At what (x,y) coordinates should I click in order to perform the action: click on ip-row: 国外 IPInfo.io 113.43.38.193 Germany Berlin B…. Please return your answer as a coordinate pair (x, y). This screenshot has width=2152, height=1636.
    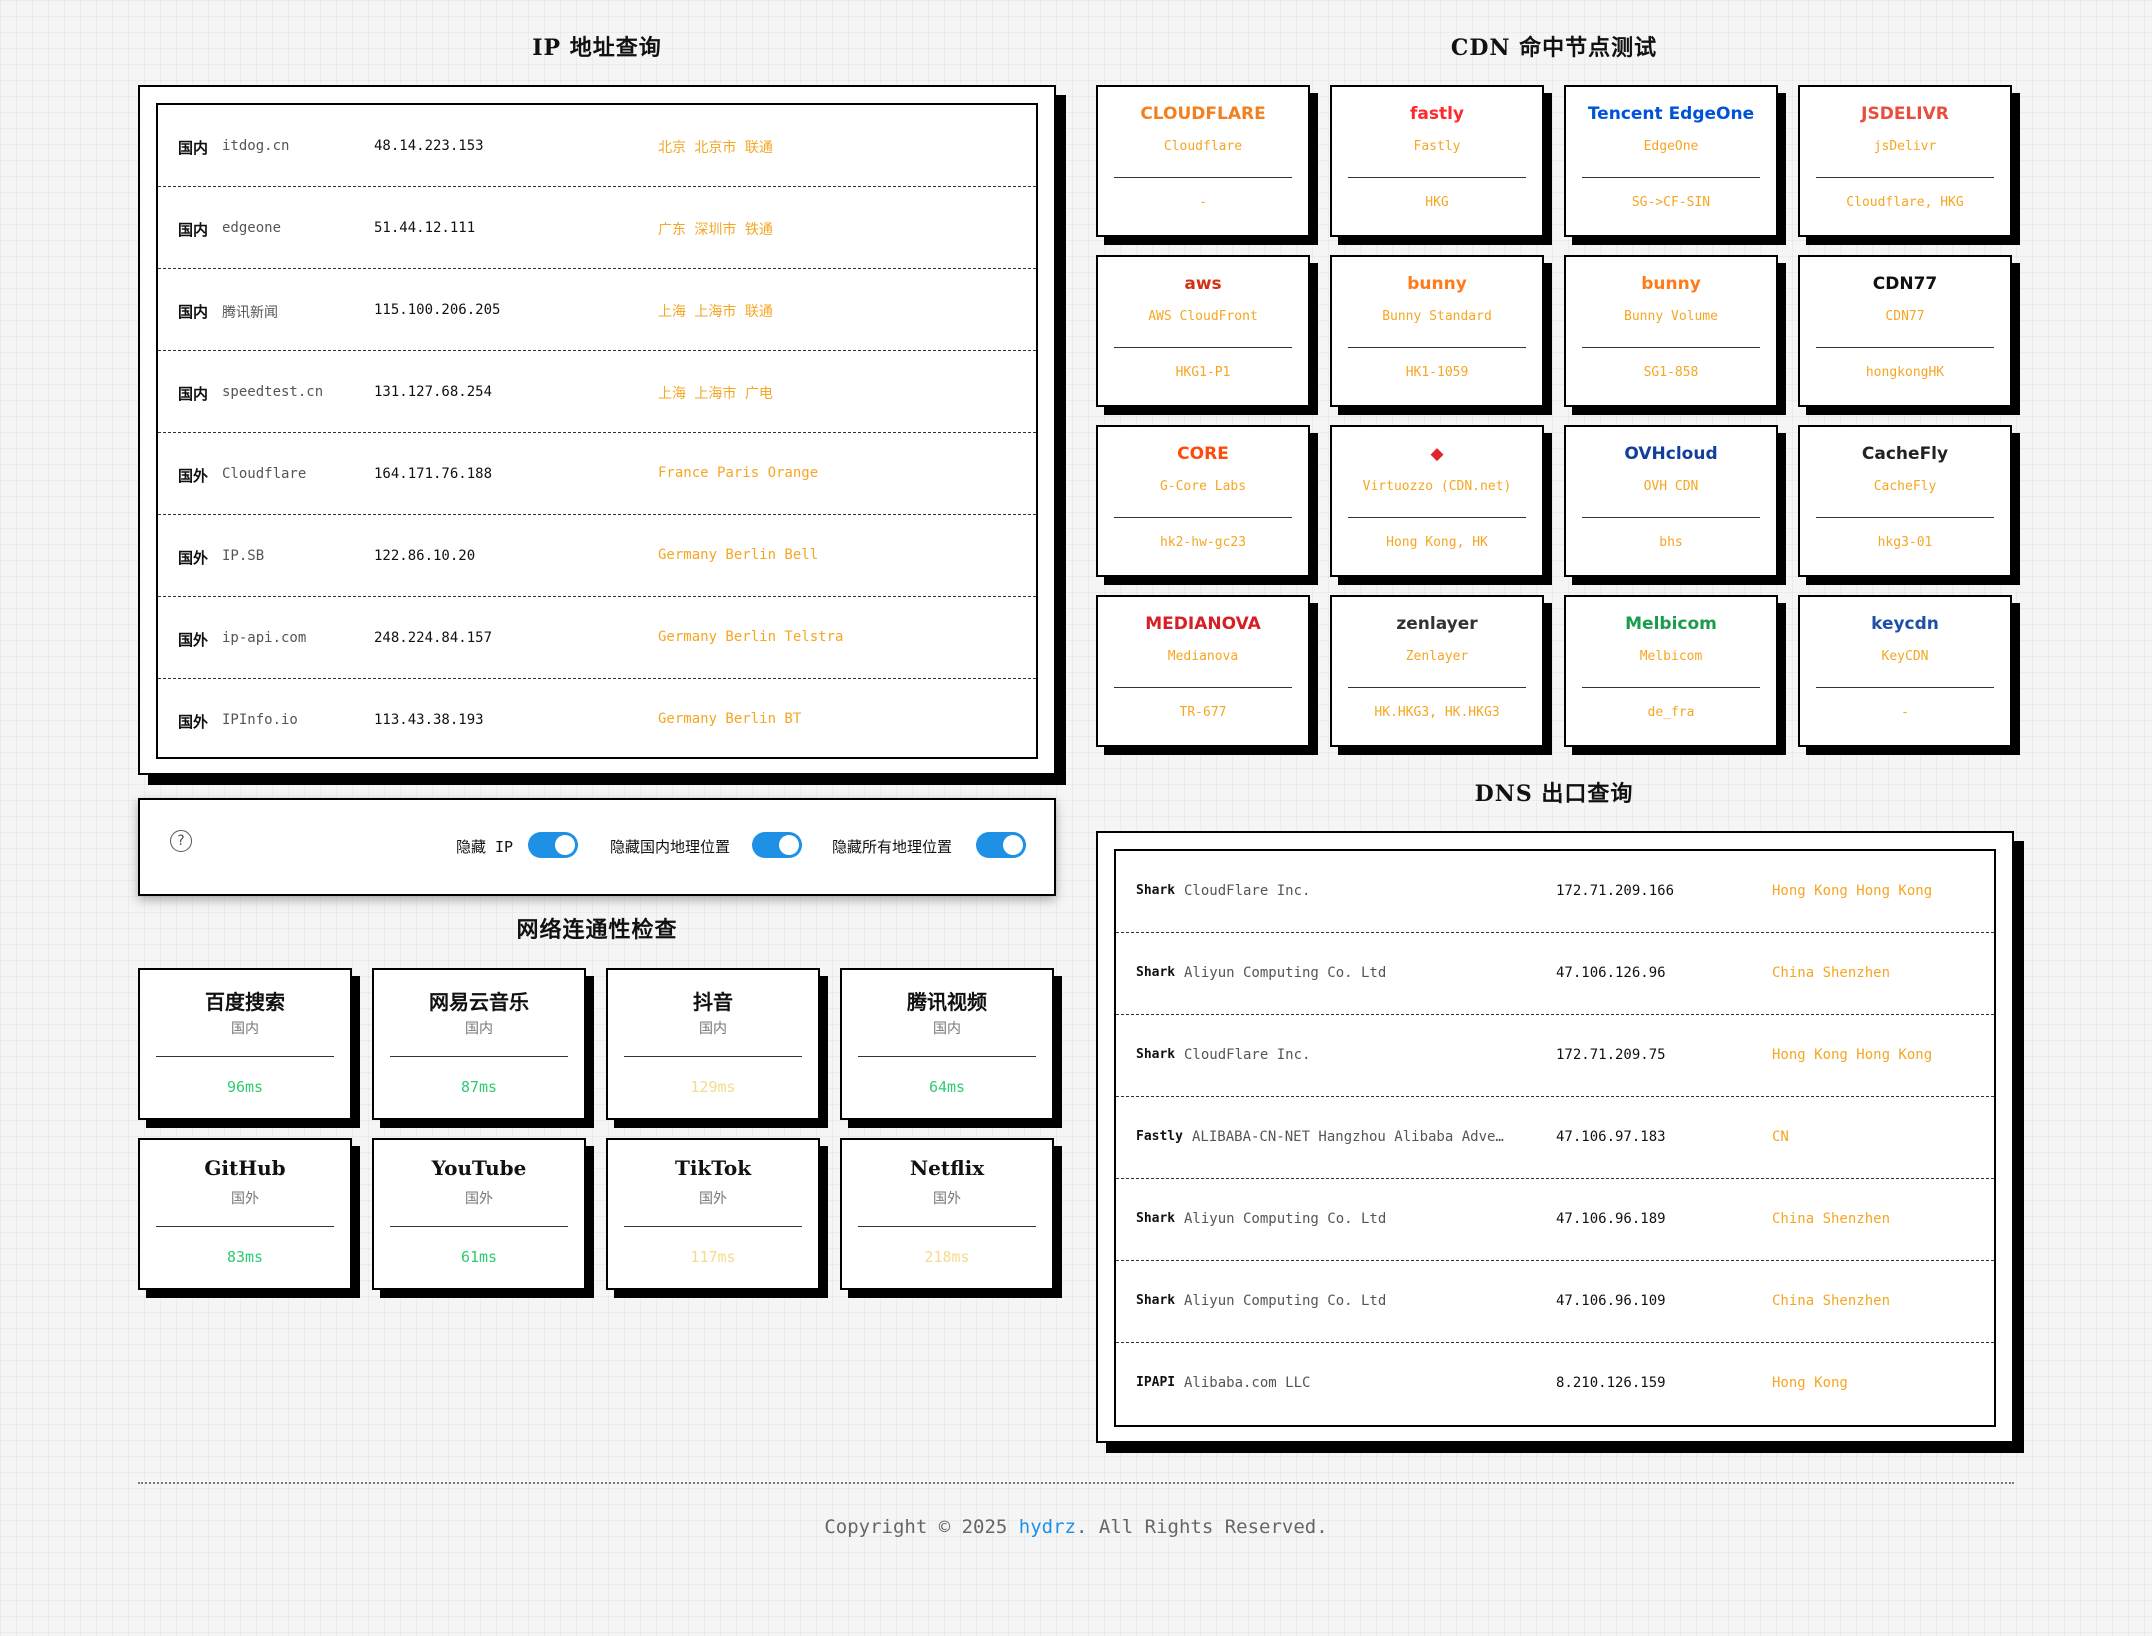
    Looking at the image, I should click on (597, 720).